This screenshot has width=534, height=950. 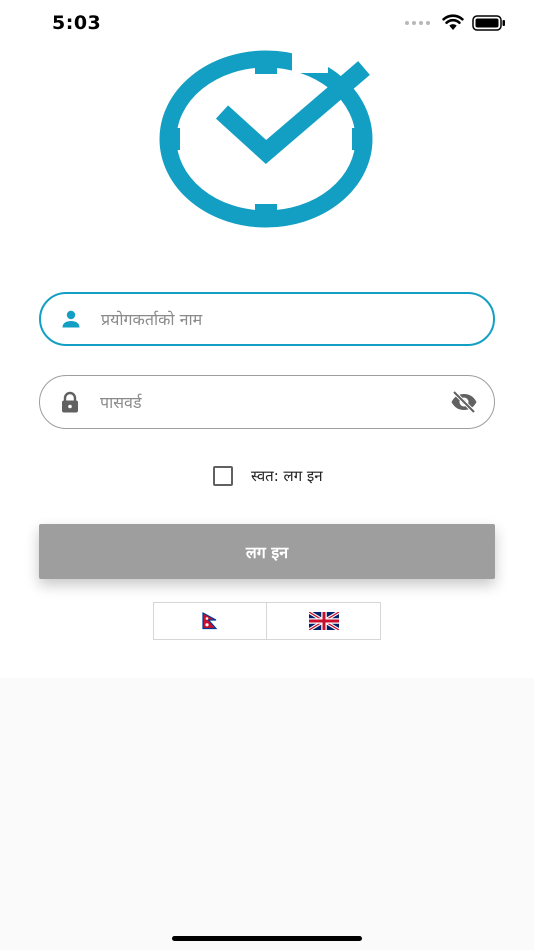 I want to click on person-icon, so click(x=71, y=319).